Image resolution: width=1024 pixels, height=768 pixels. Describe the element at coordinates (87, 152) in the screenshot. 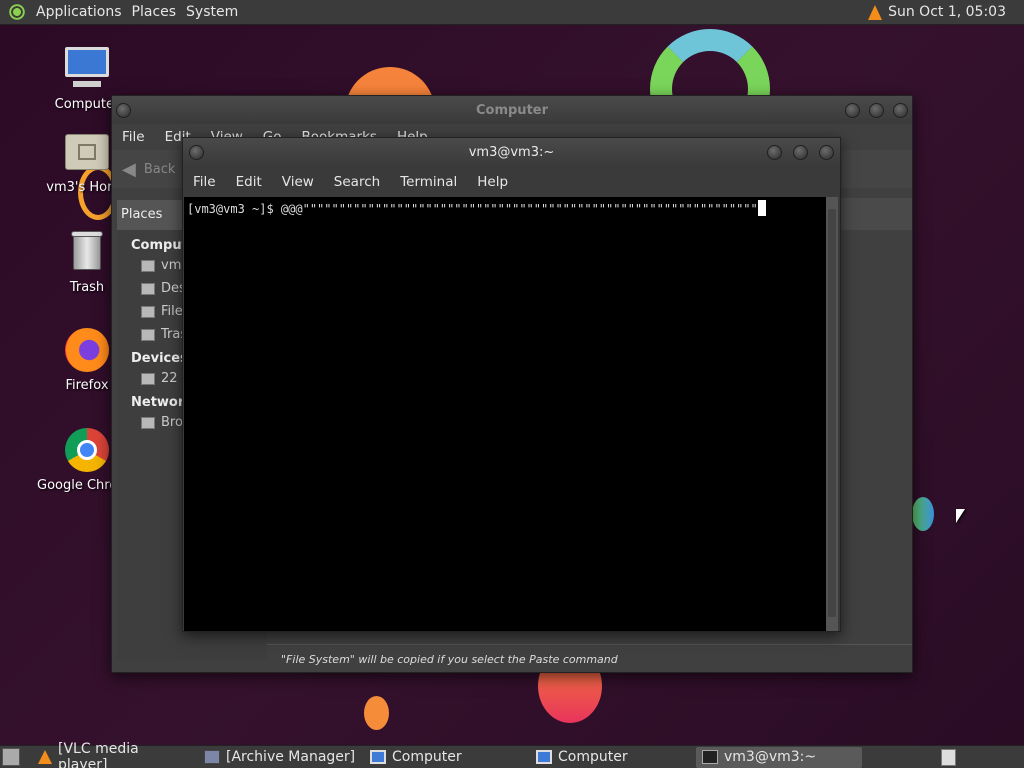

I see `home-folder-icon` at that location.